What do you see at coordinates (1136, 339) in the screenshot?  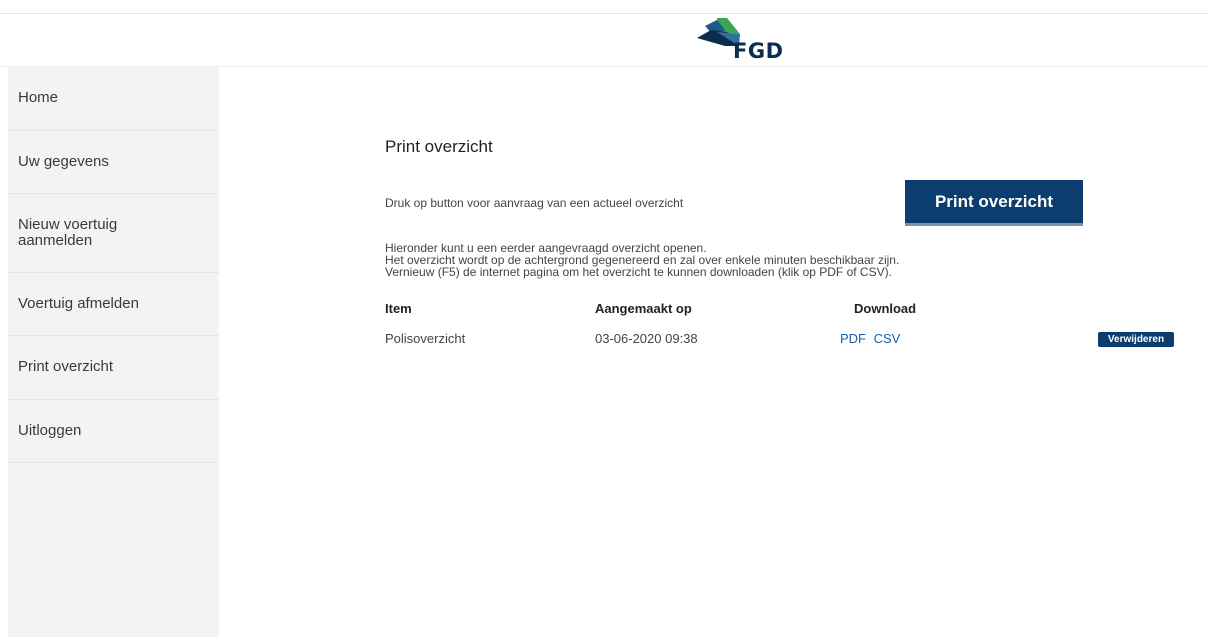 I see `delete-button: Verwijderen` at bounding box center [1136, 339].